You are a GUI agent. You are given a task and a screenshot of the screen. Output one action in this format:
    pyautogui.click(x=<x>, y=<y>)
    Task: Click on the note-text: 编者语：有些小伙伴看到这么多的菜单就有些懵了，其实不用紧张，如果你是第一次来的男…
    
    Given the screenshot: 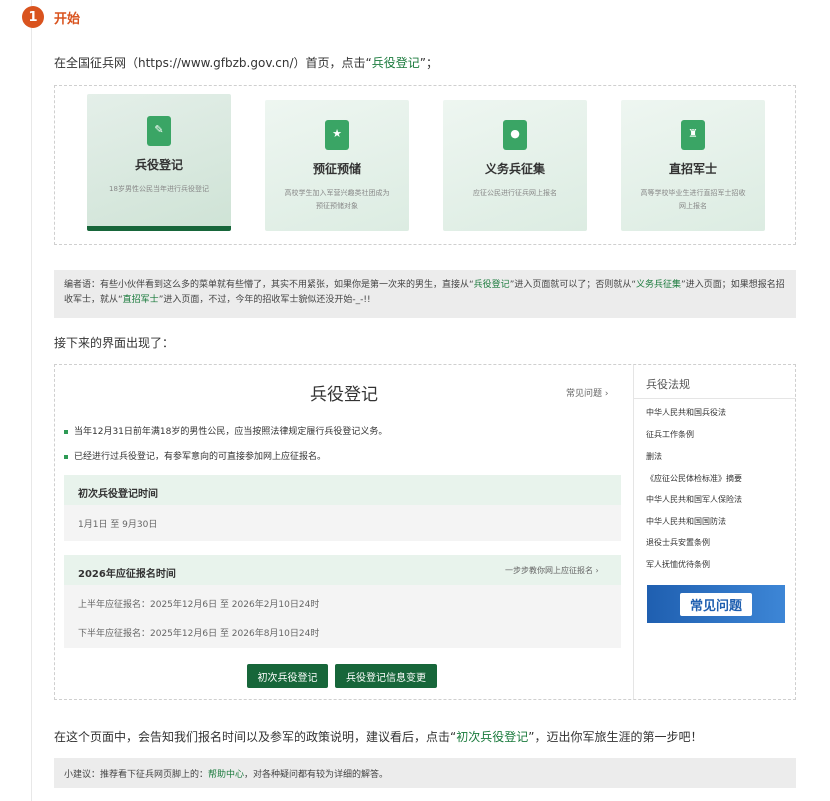 What is the action you would take?
    pyautogui.click(x=269, y=285)
    